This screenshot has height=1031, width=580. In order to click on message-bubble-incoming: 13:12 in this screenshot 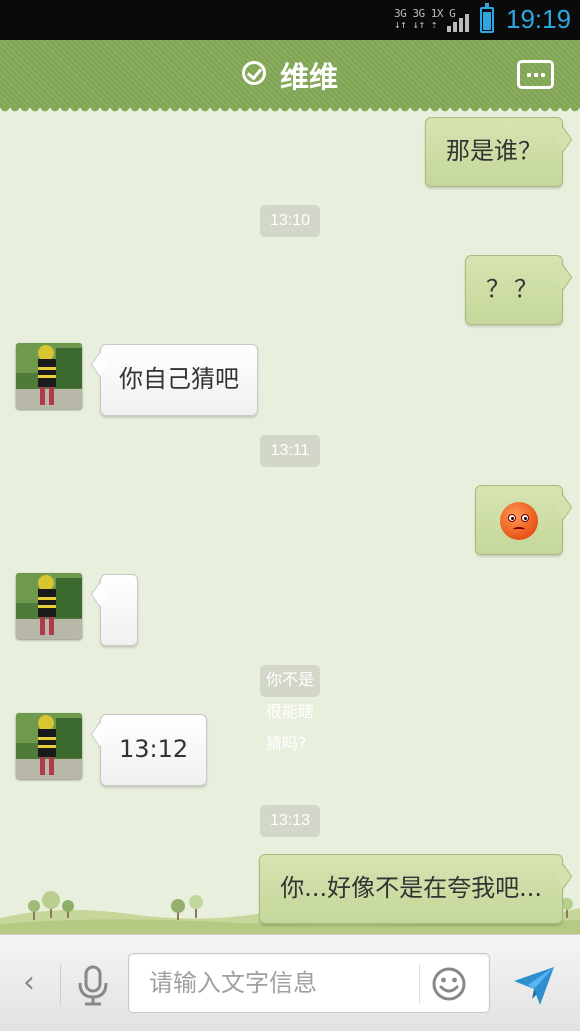, I will do `click(154, 750)`.